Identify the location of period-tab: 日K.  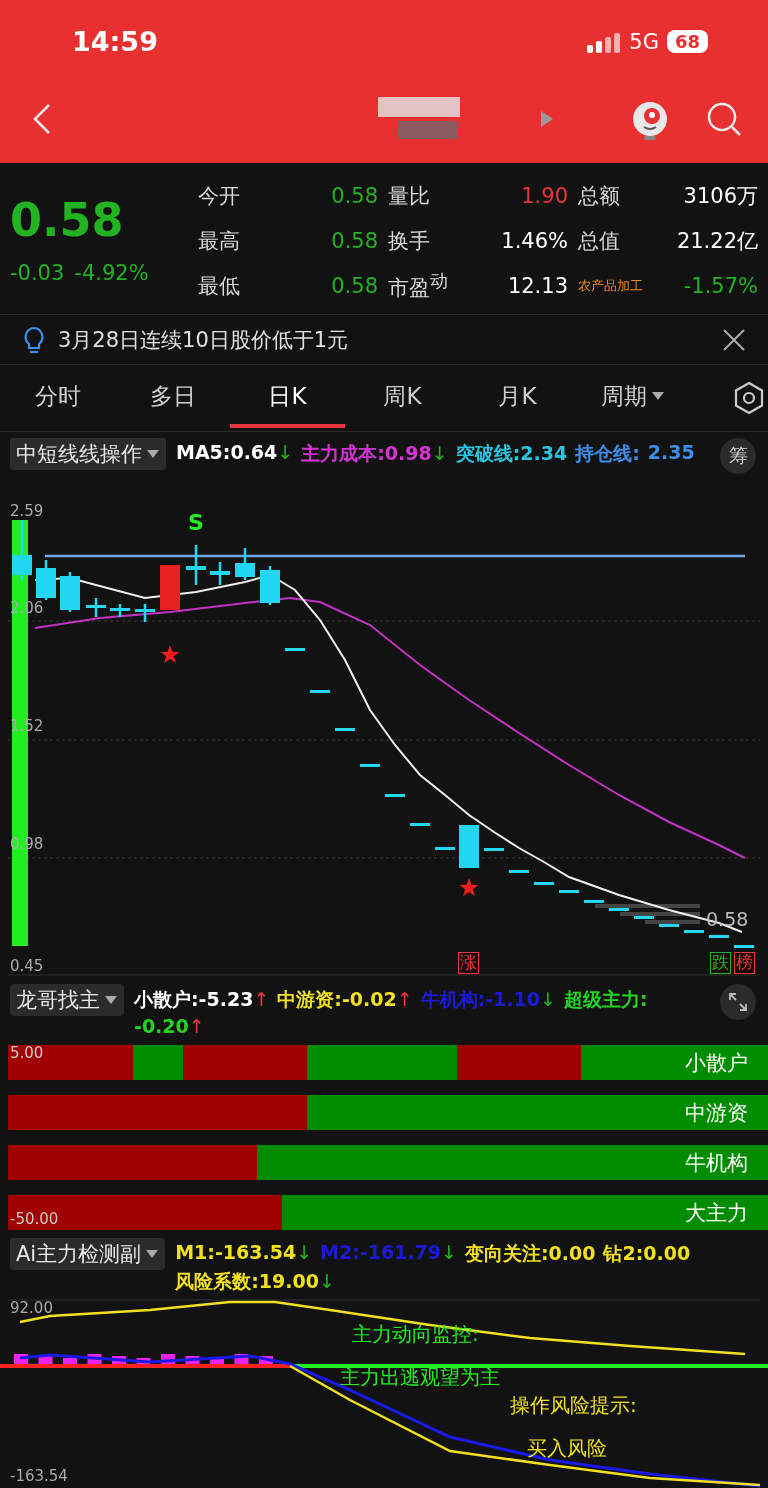
(287, 398).